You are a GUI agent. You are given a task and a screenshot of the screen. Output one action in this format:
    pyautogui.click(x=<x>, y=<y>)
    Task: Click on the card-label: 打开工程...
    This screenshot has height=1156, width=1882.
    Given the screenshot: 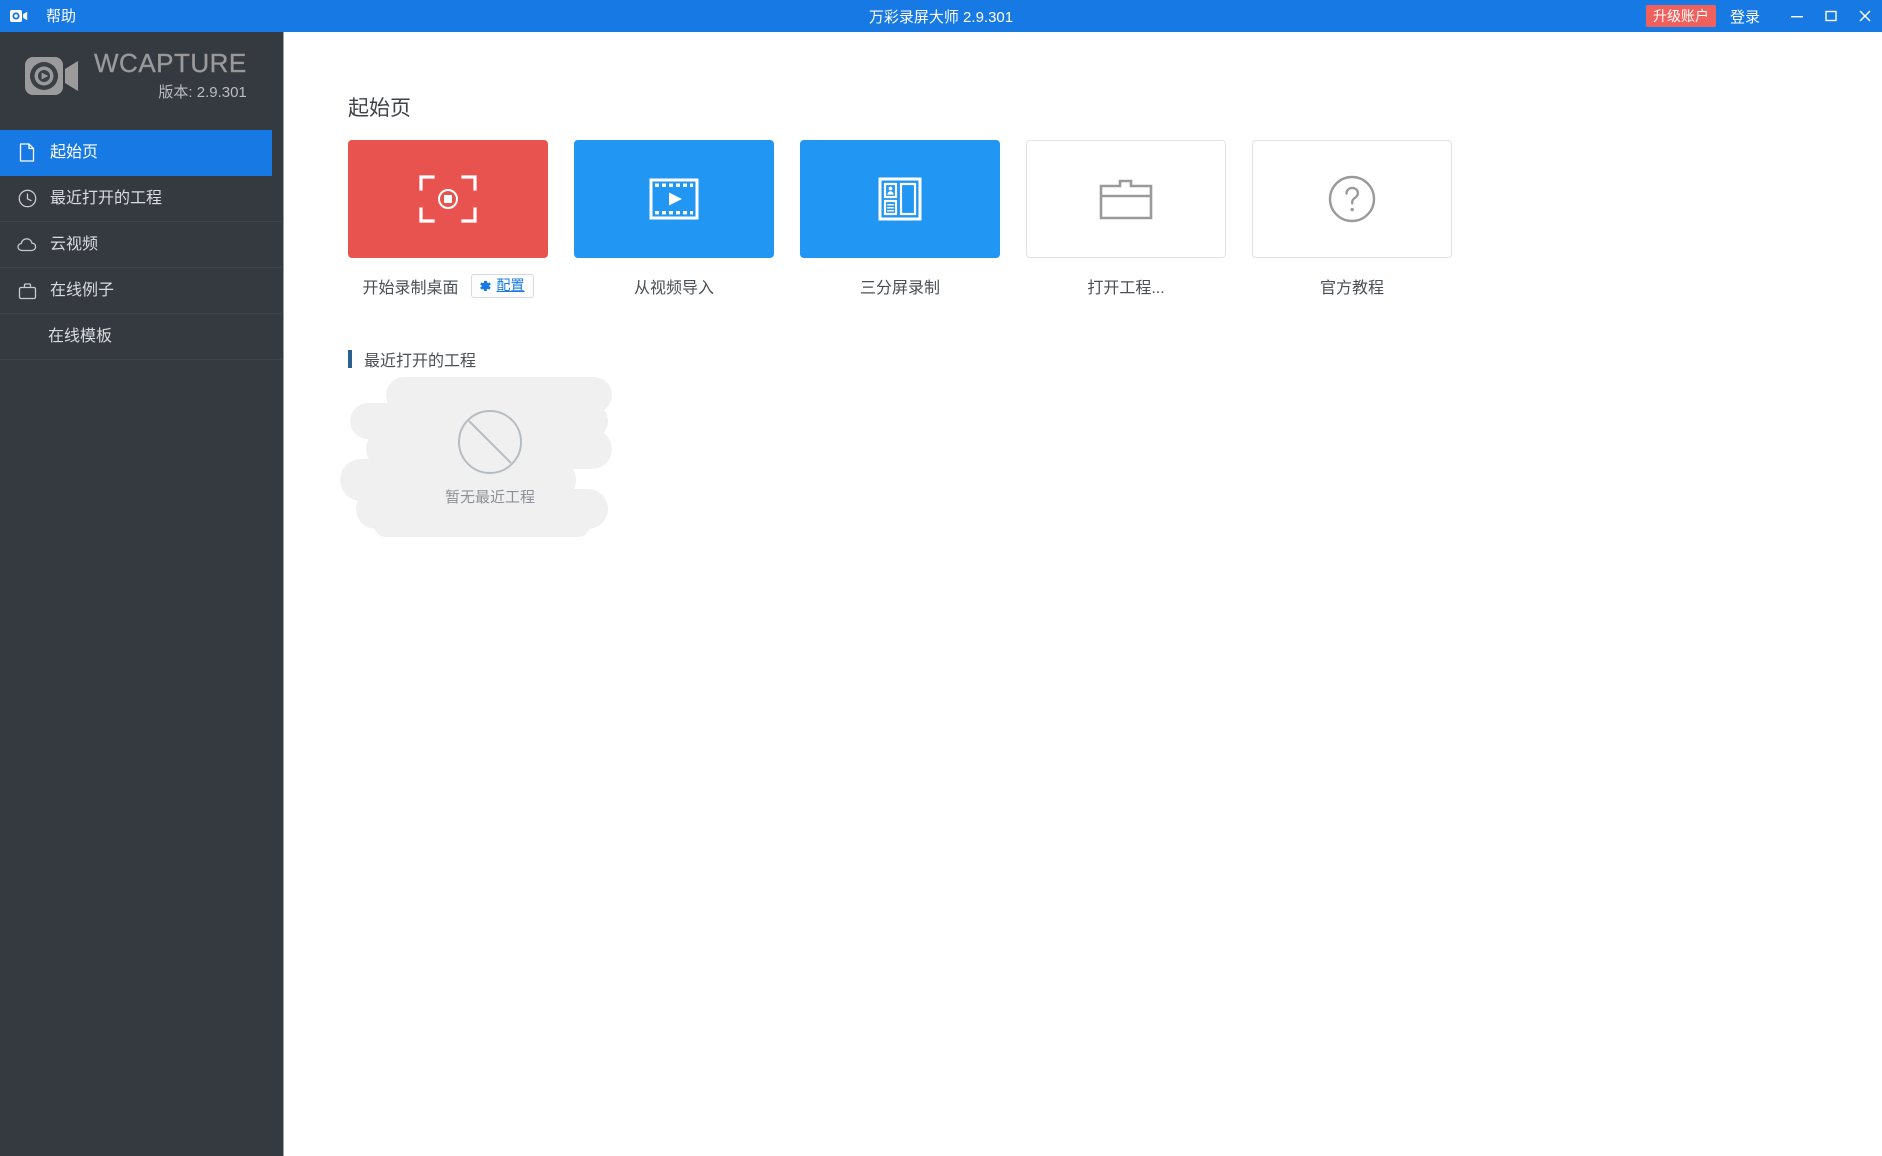 What is the action you would take?
    pyautogui.click(x=1125, y=286)
    